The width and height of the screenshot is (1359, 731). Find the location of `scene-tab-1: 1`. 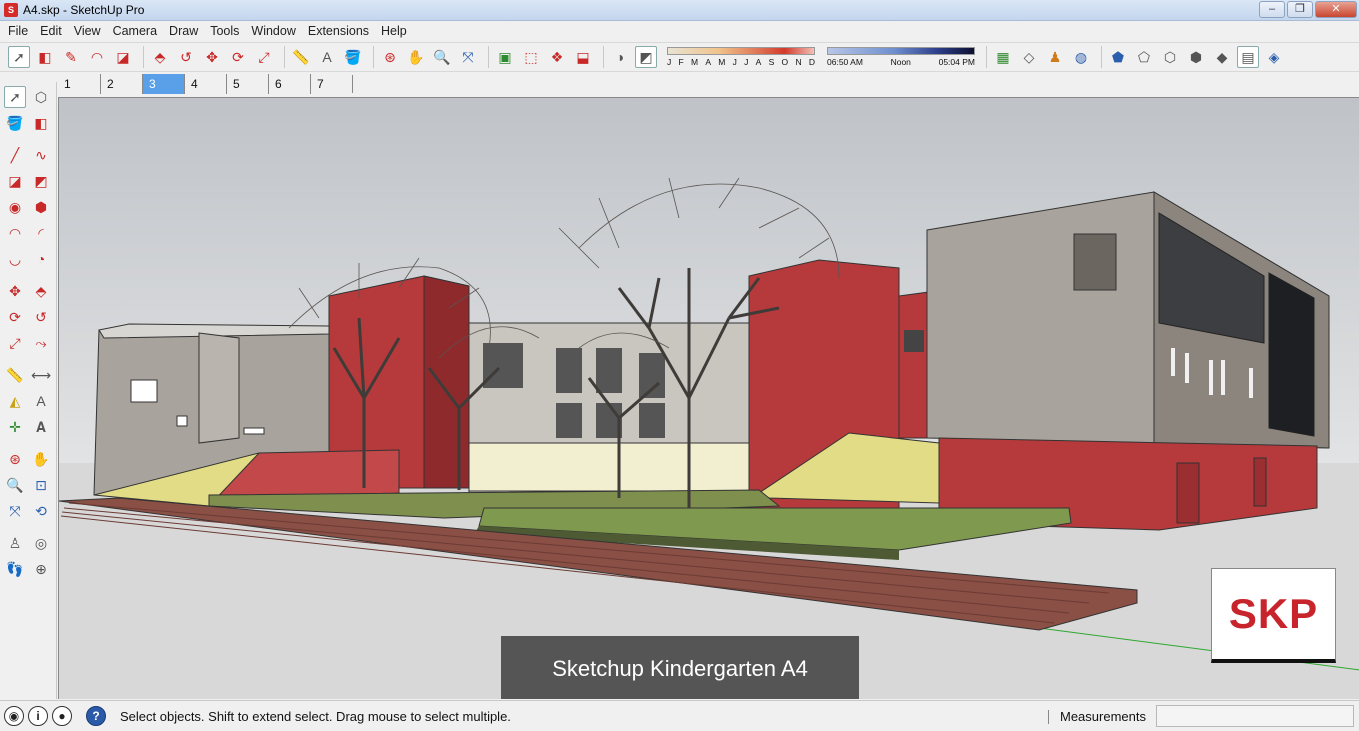

scene-tab-1: 1 is located at coordinates (79, 84).